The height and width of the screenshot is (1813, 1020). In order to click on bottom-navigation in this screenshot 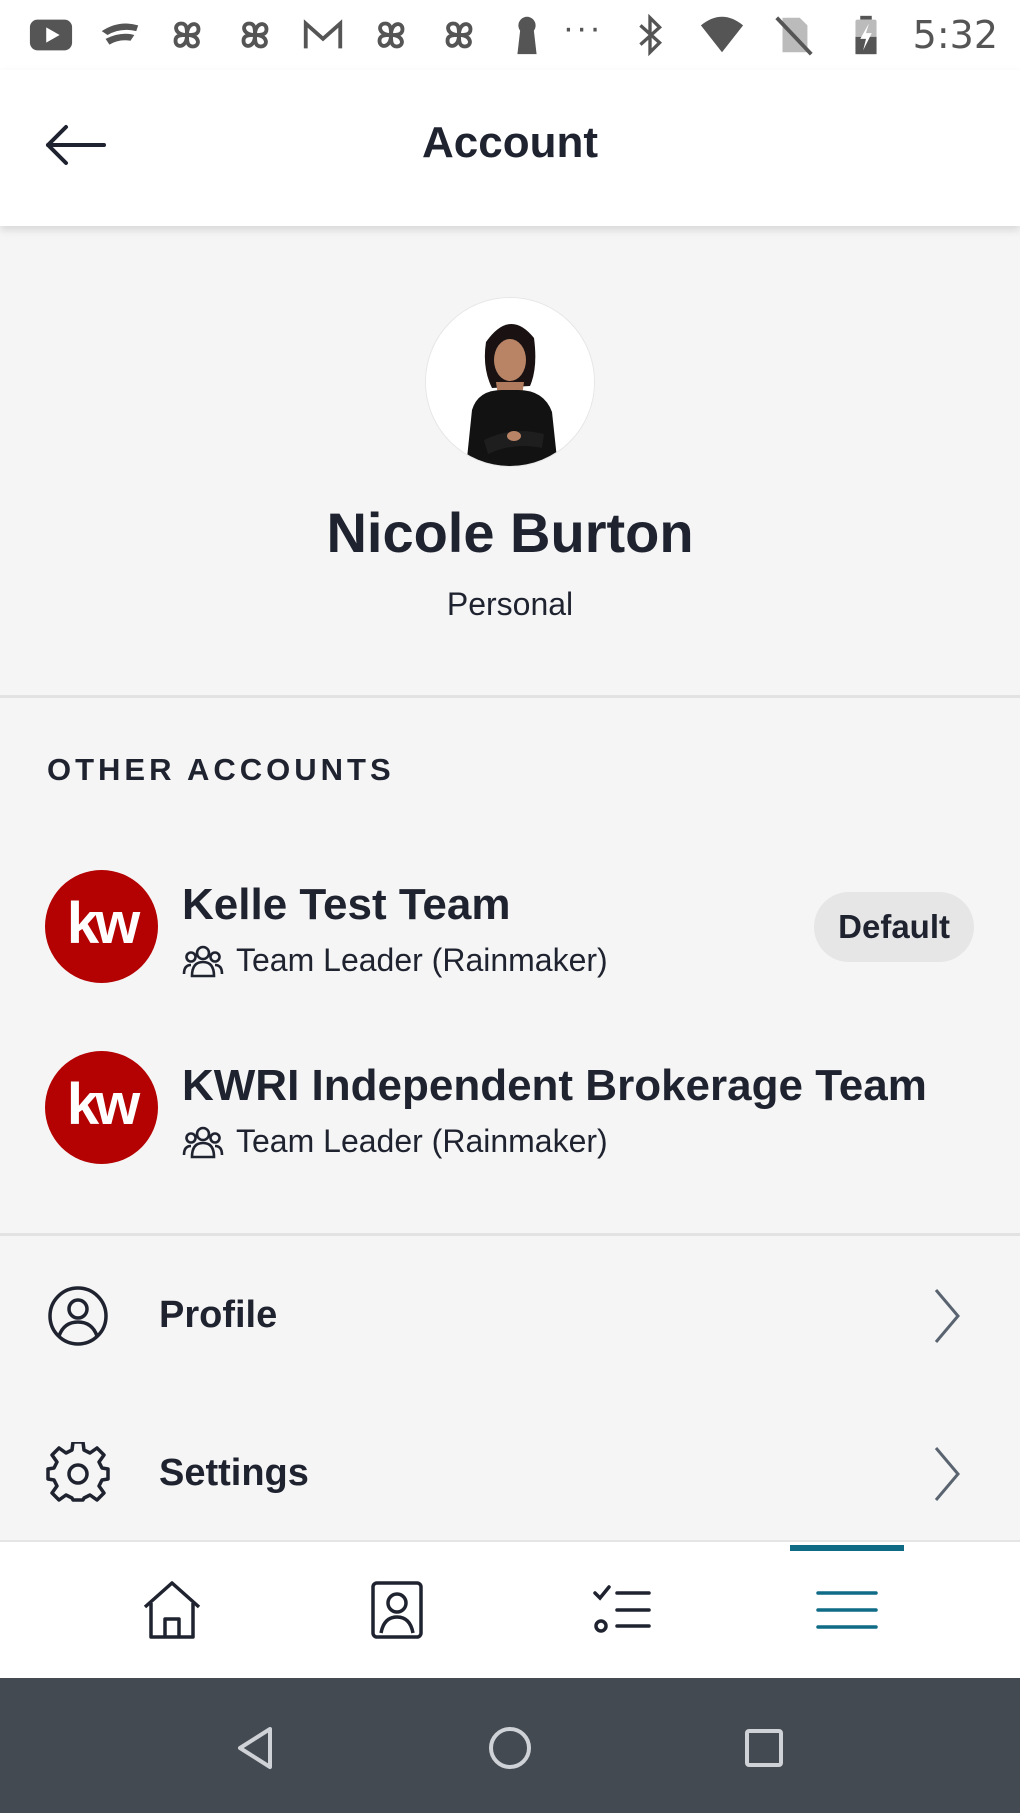, I will do `click(510, 1609)`.